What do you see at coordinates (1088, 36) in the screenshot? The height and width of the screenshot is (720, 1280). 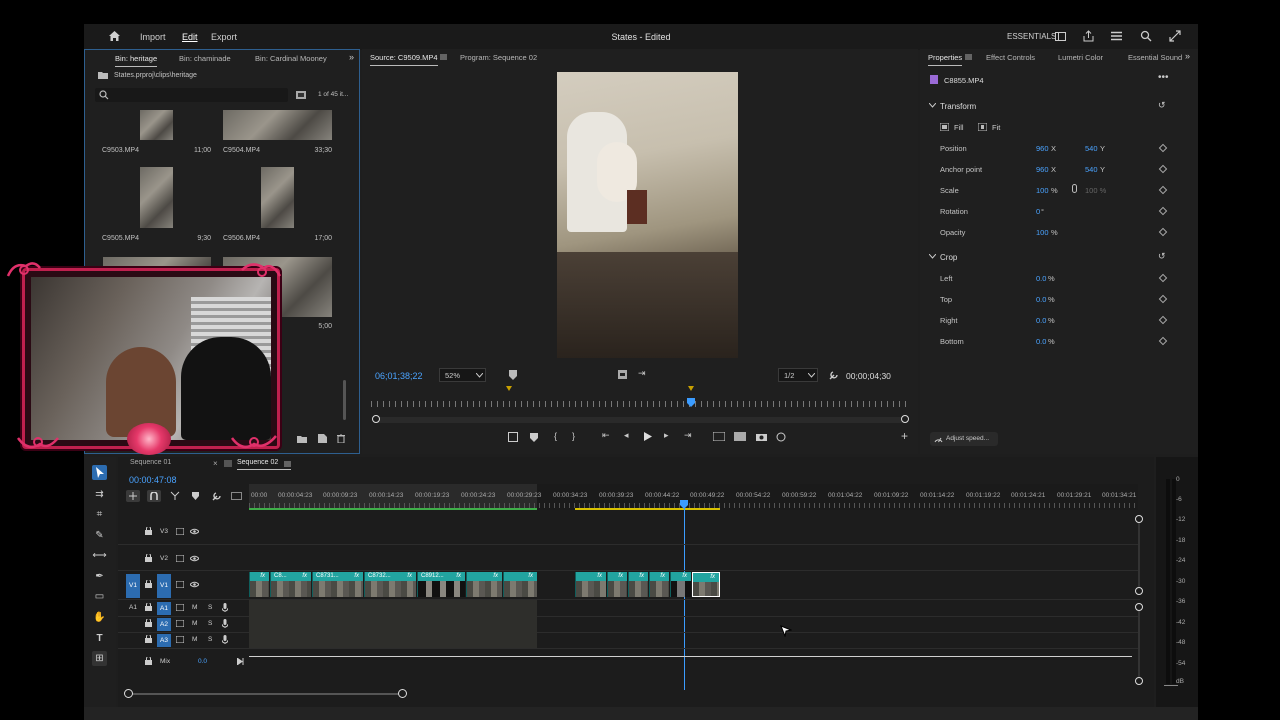 I see `share-icon` at bounding box center [1088, 36].